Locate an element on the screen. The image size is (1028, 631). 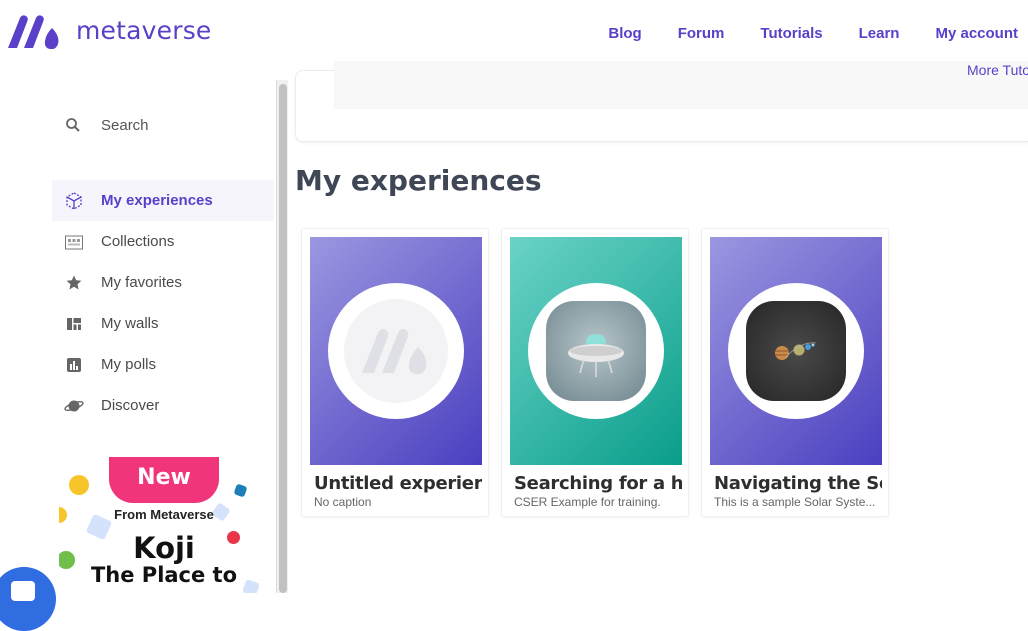
card-caption: No caption is located at coordinates (343, 502).